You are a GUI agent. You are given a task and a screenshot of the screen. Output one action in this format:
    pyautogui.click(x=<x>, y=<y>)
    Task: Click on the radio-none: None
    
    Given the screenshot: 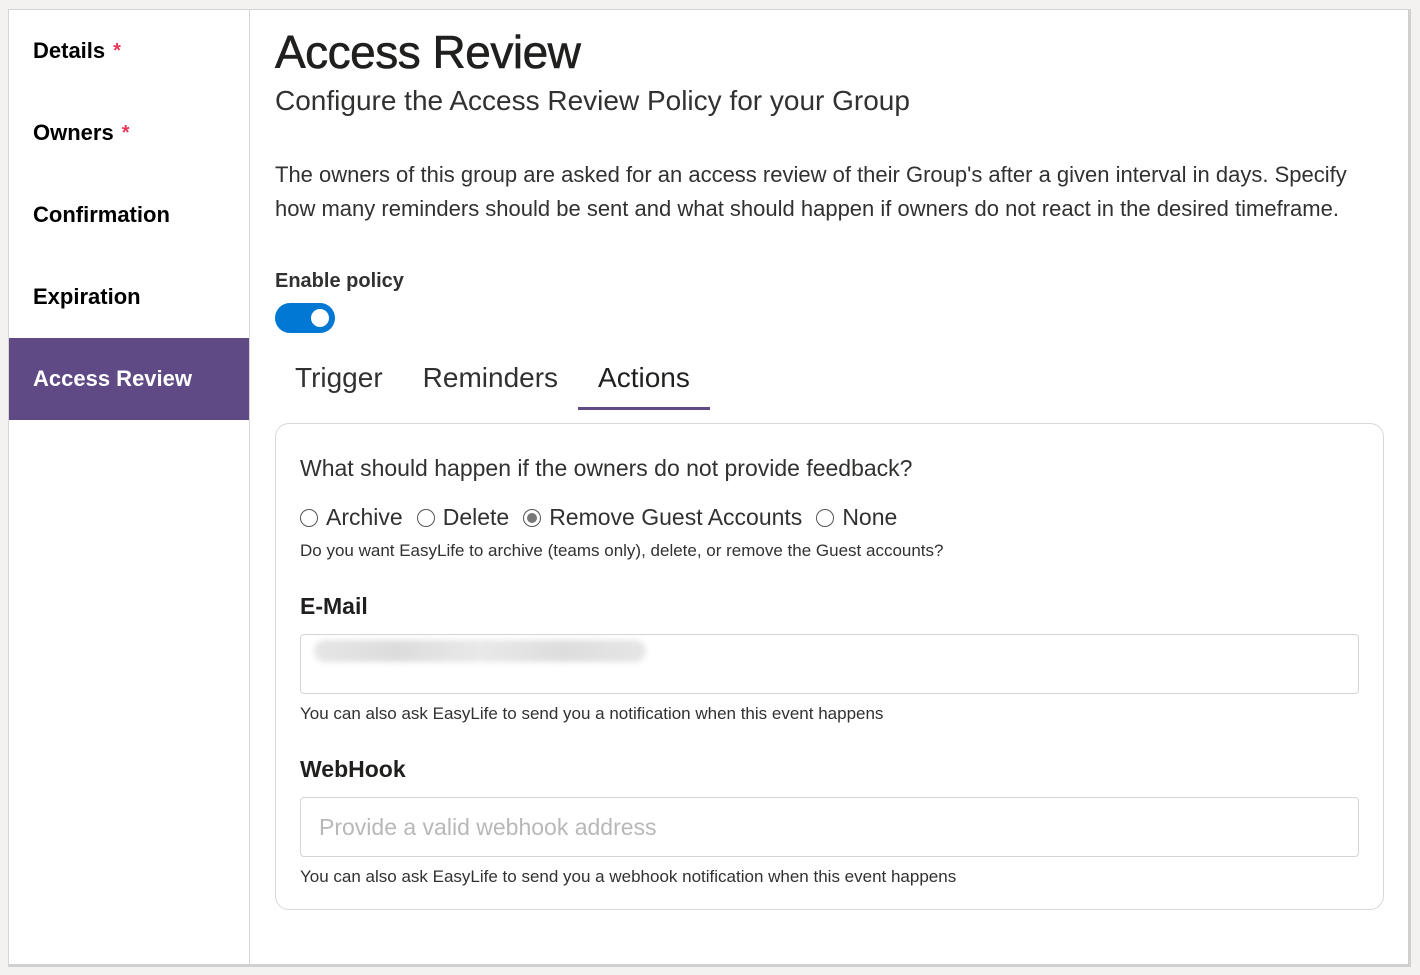 What is the action you would take?
    pyautogui.click(x=856, y=517)
    